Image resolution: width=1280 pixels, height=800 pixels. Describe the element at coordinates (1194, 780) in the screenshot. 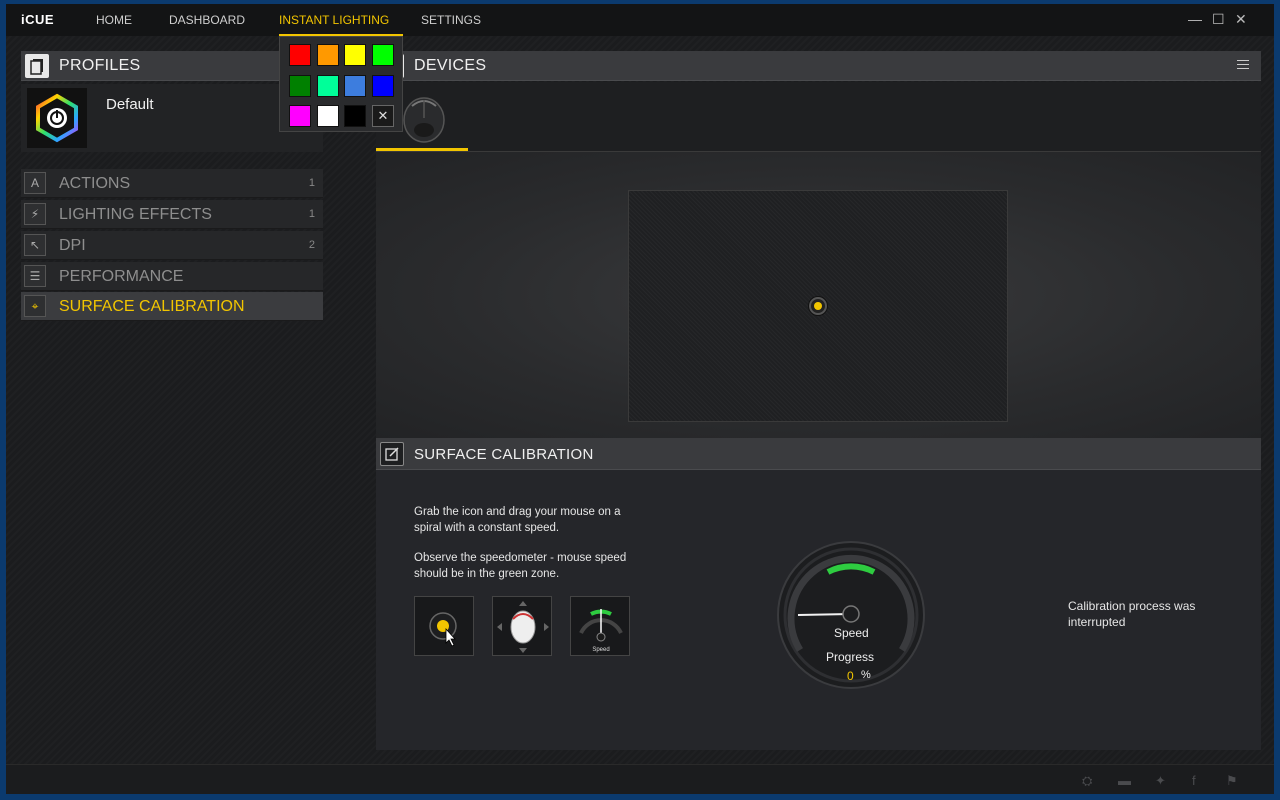

I see `facebook-icon: f` at that location.